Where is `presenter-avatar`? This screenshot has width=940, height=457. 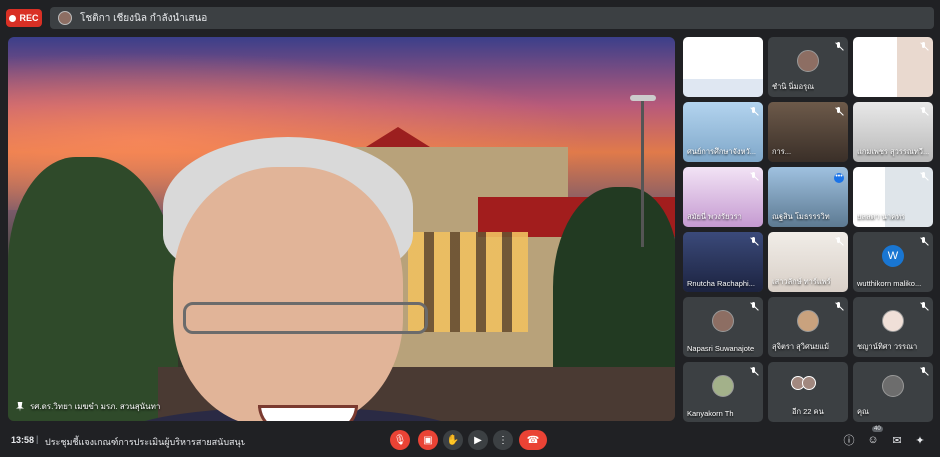 presenter-avatar is located at coordinates (65, 18).